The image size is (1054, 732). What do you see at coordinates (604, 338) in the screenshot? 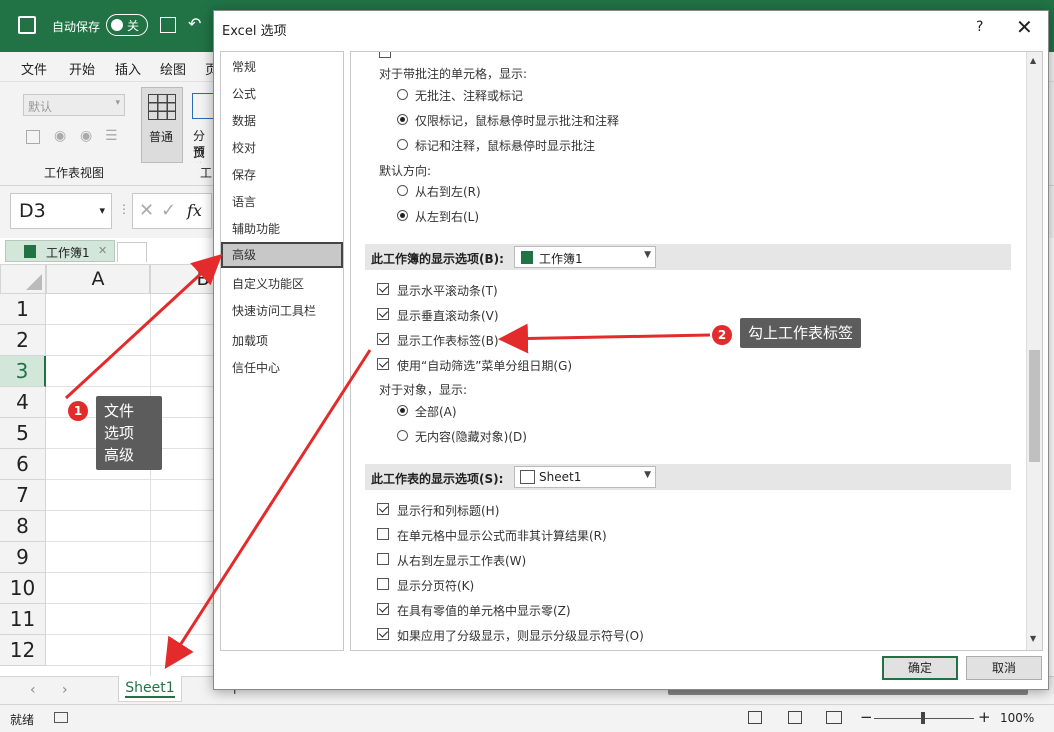
I see `arrow-to-show-sheet-tabs` at bounding box center [604, 338].